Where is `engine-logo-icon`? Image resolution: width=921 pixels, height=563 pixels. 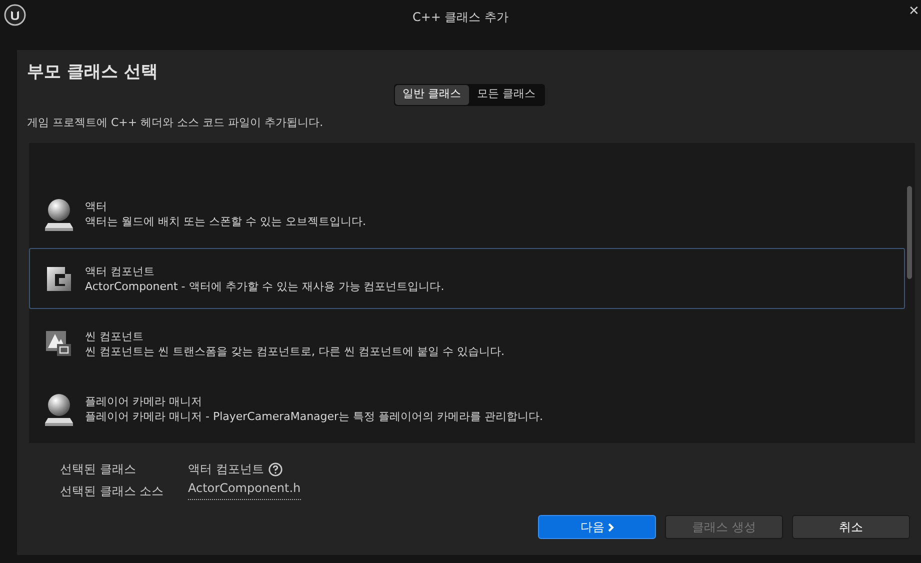 engine-logo-icon is located at coordinates (15, 15).